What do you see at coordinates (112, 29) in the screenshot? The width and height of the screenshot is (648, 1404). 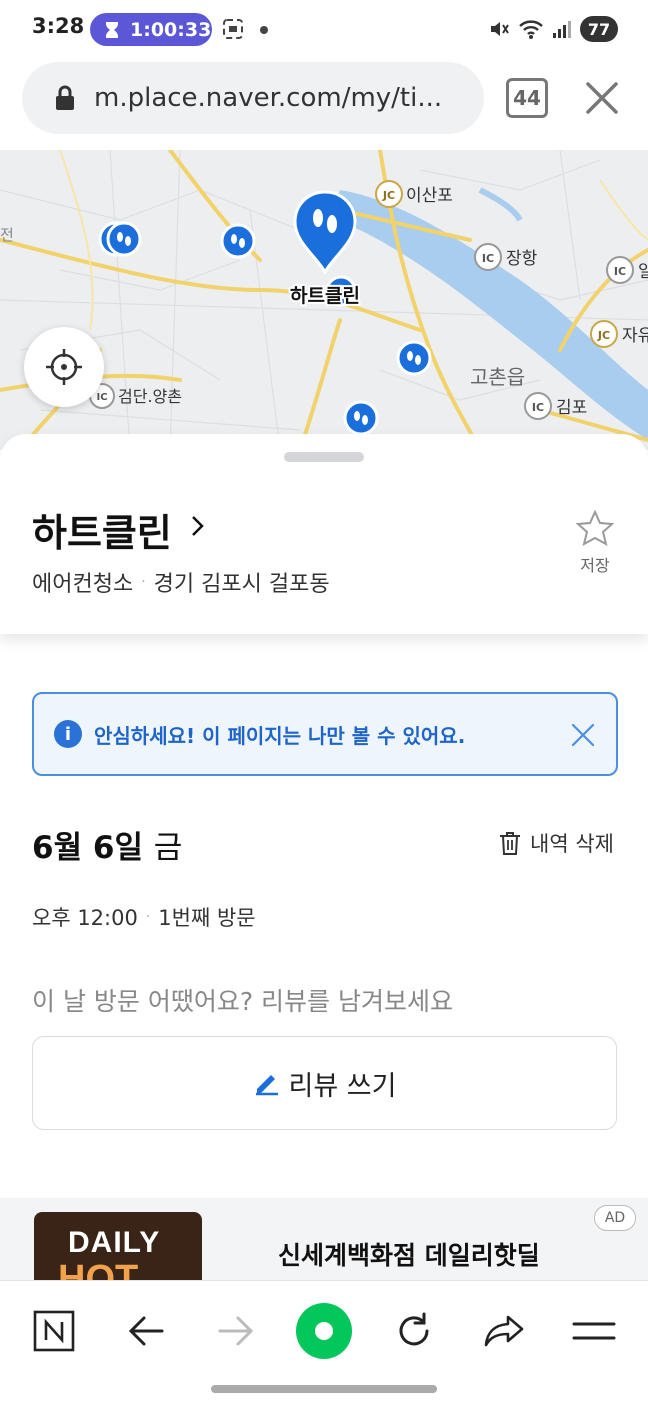 I see `hourglass-icon` at bounding box center [112, 29].